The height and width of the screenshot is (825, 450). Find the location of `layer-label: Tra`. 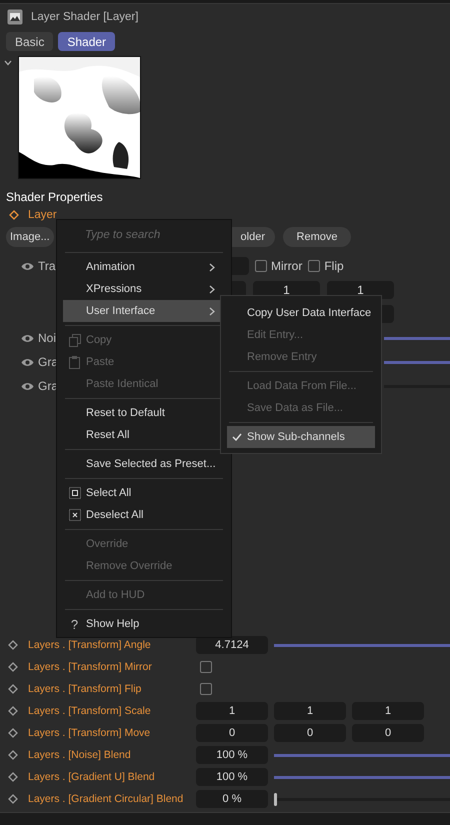

layer-label: Tra is located at coordinates (47, 266).